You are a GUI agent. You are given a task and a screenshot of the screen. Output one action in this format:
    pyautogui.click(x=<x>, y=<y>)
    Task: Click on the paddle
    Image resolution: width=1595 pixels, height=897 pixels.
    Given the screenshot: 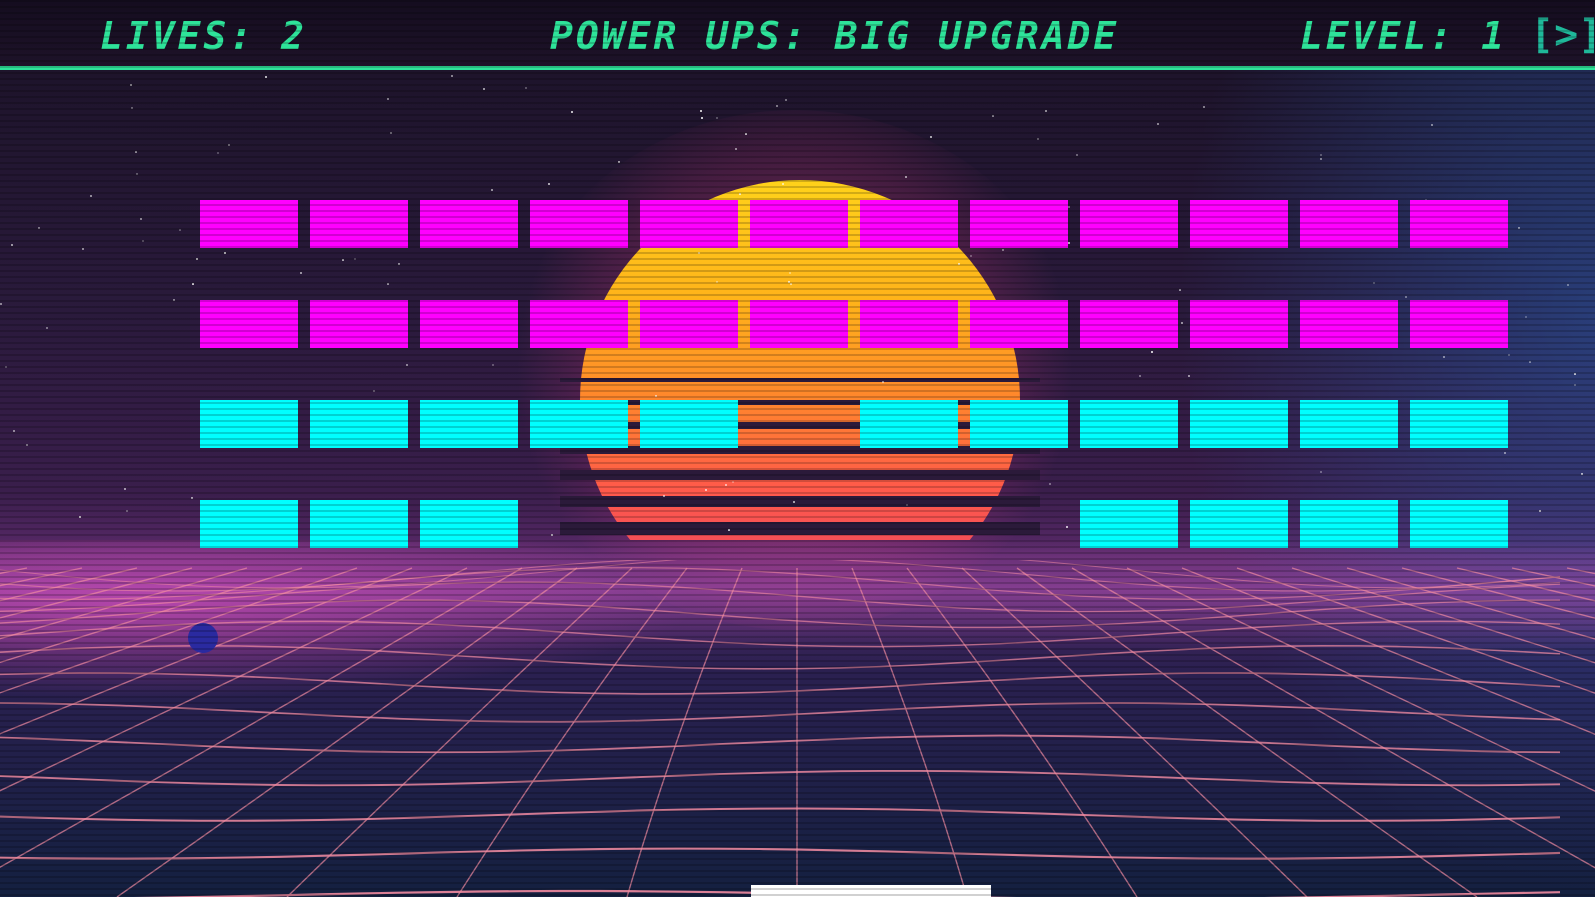 What is the action you would take?
    pyautogui.click(x=871, y=891)
    